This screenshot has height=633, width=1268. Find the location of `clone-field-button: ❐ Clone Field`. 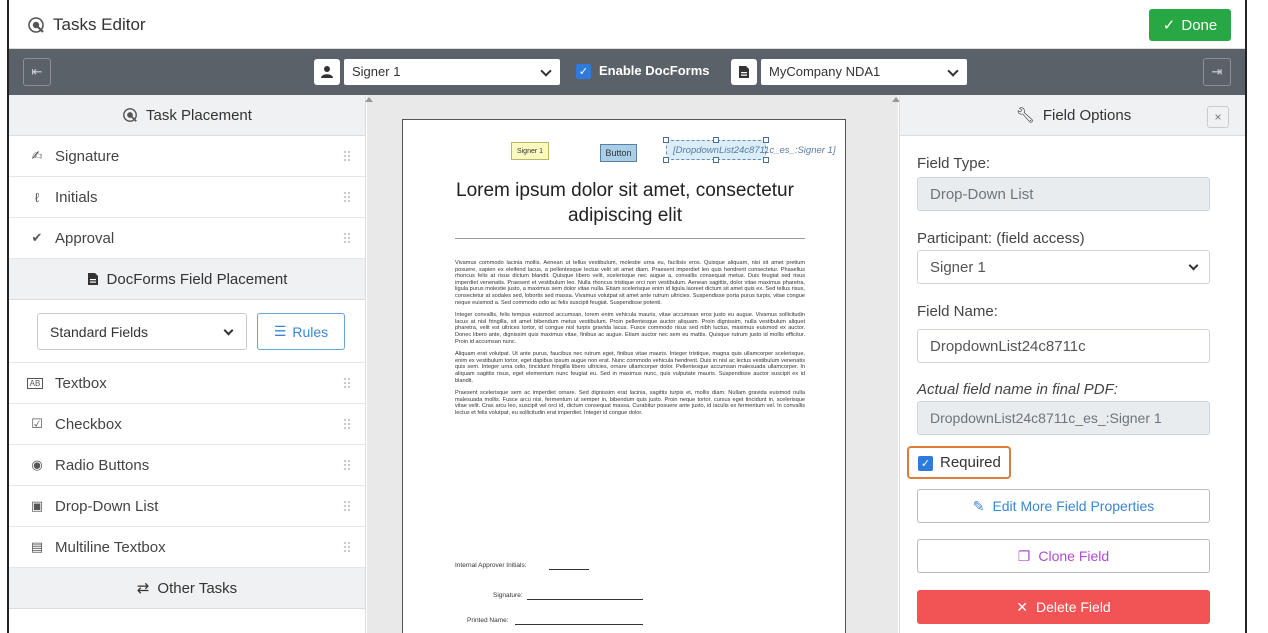

clone-field-button: ❐ Clone Field is located at coordinates (1063, 556).